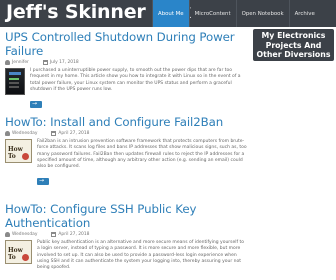 The width and height of the screenshot is (336, 280). I want to click on post-author: Jennifer, so click(20, 62).